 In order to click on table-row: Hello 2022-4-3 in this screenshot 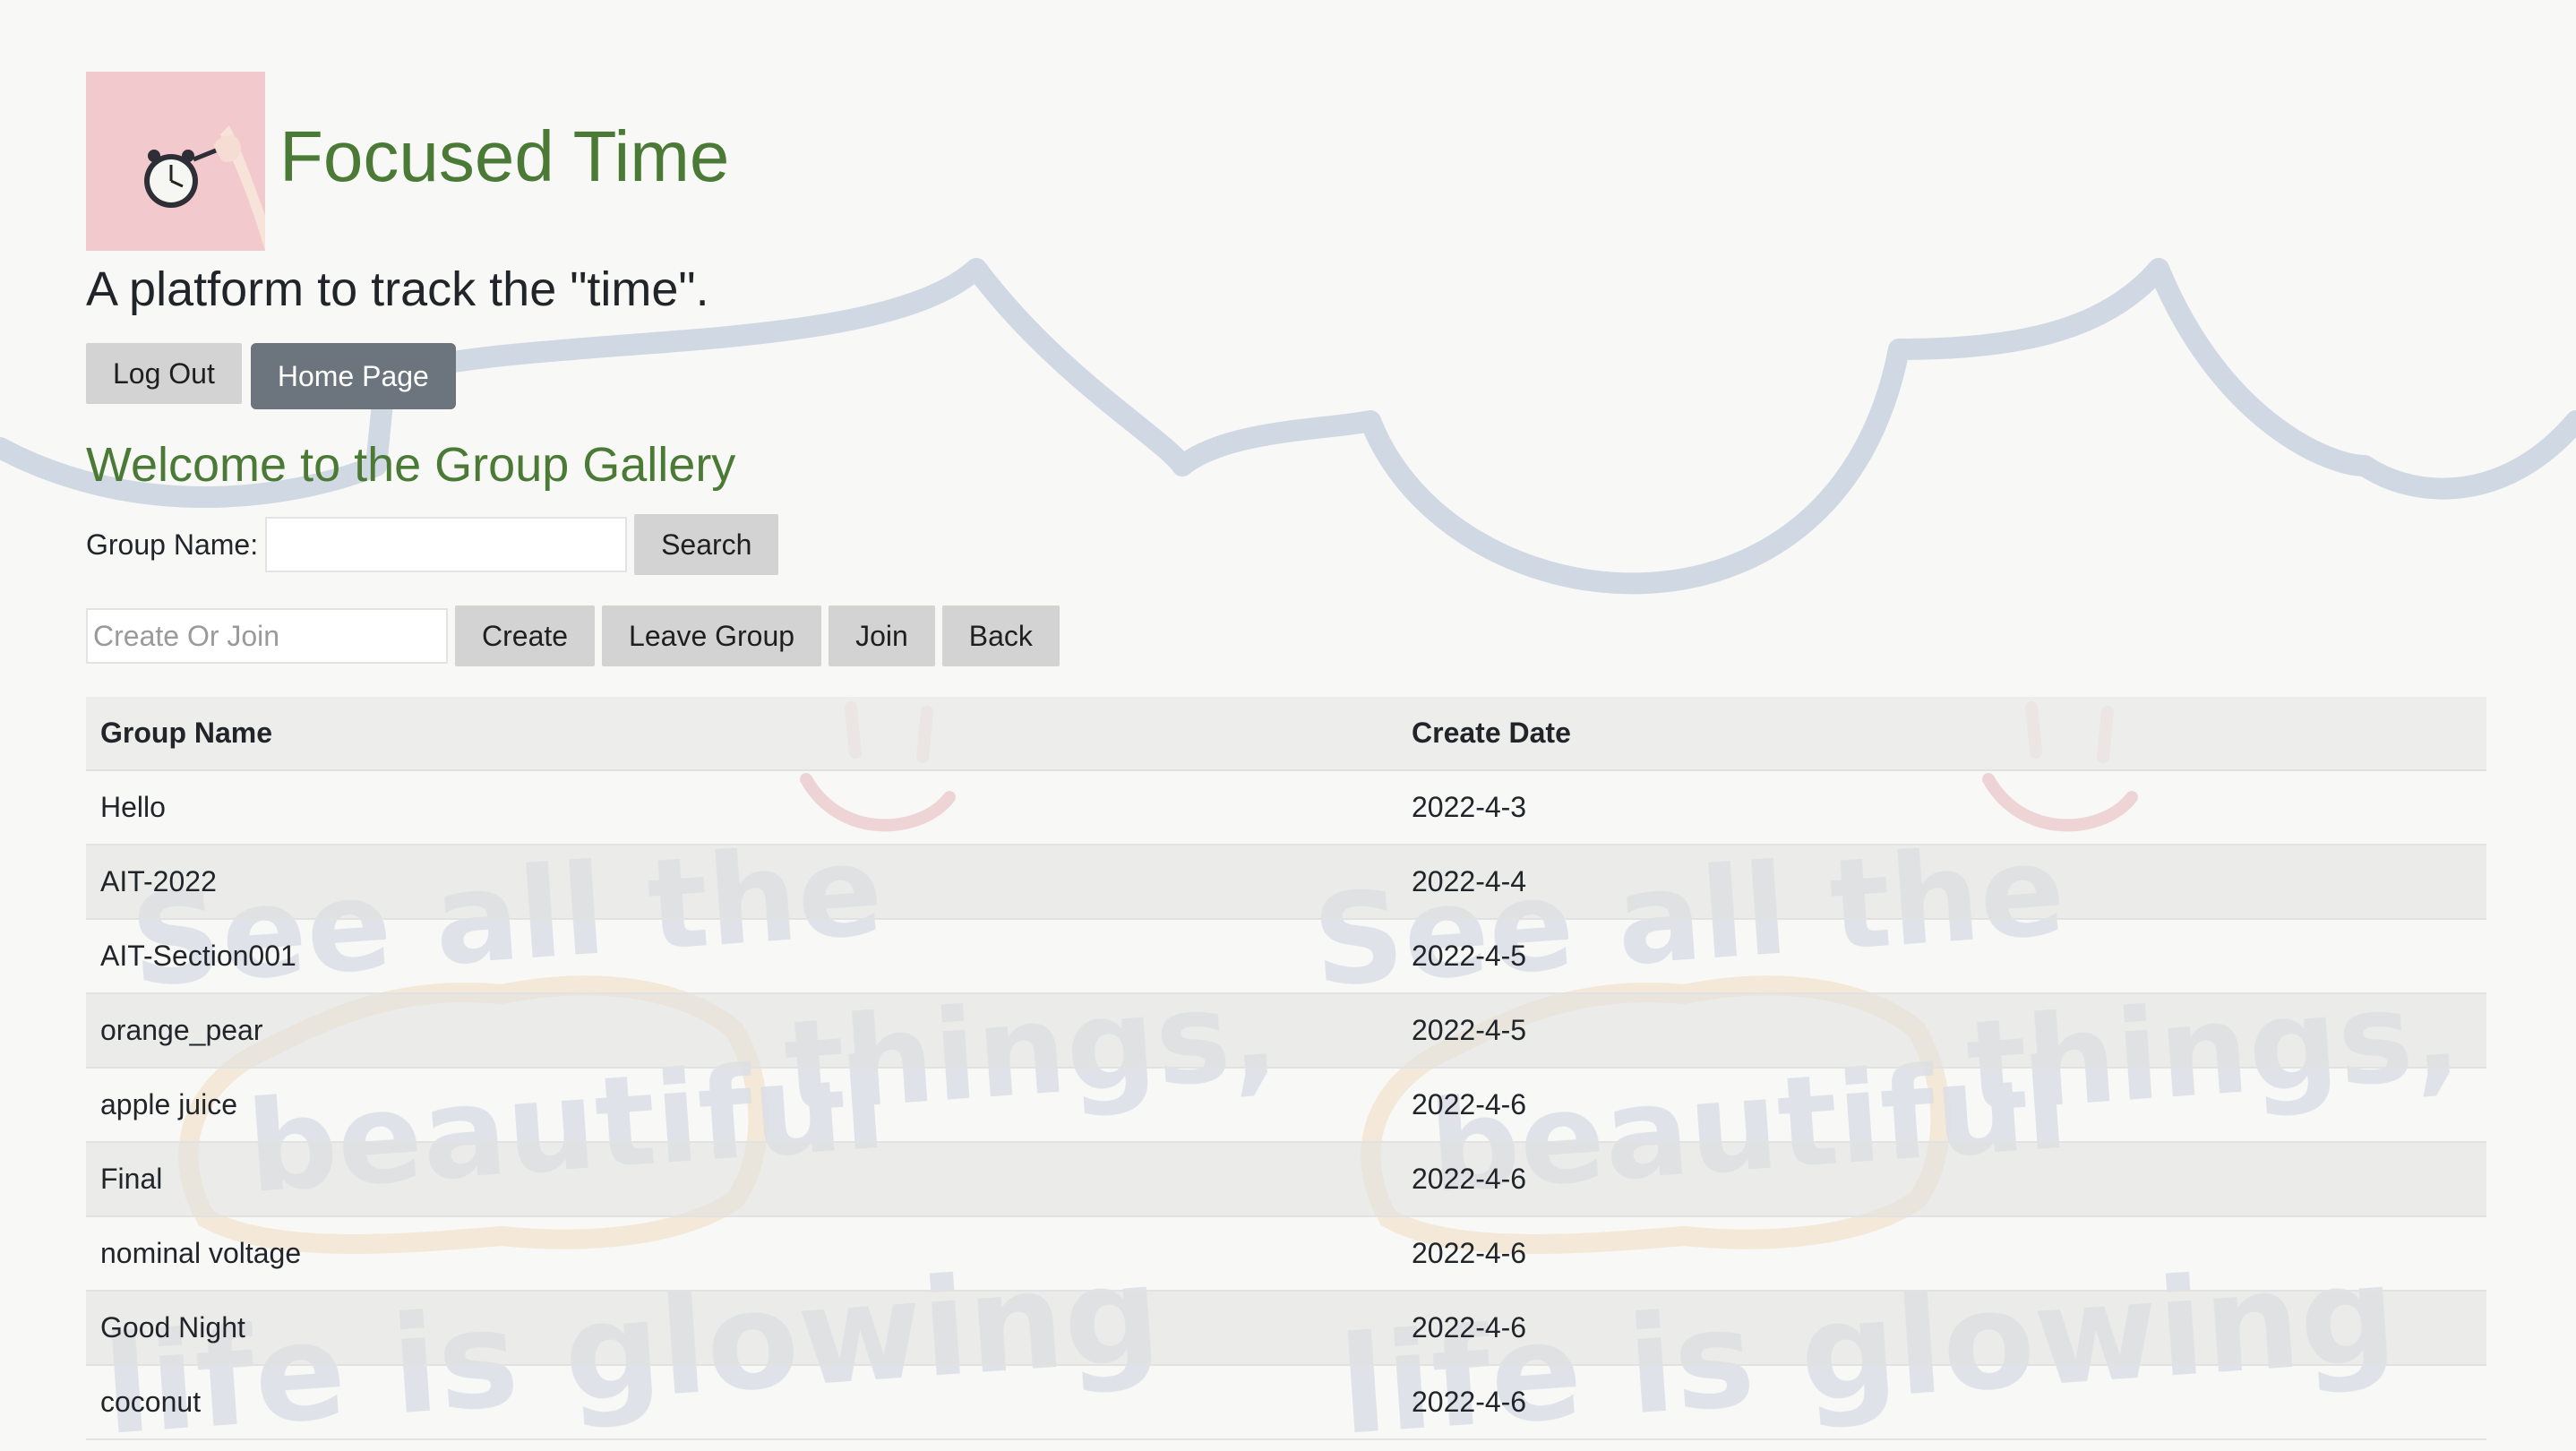, I will do `click(1286, 808)`.